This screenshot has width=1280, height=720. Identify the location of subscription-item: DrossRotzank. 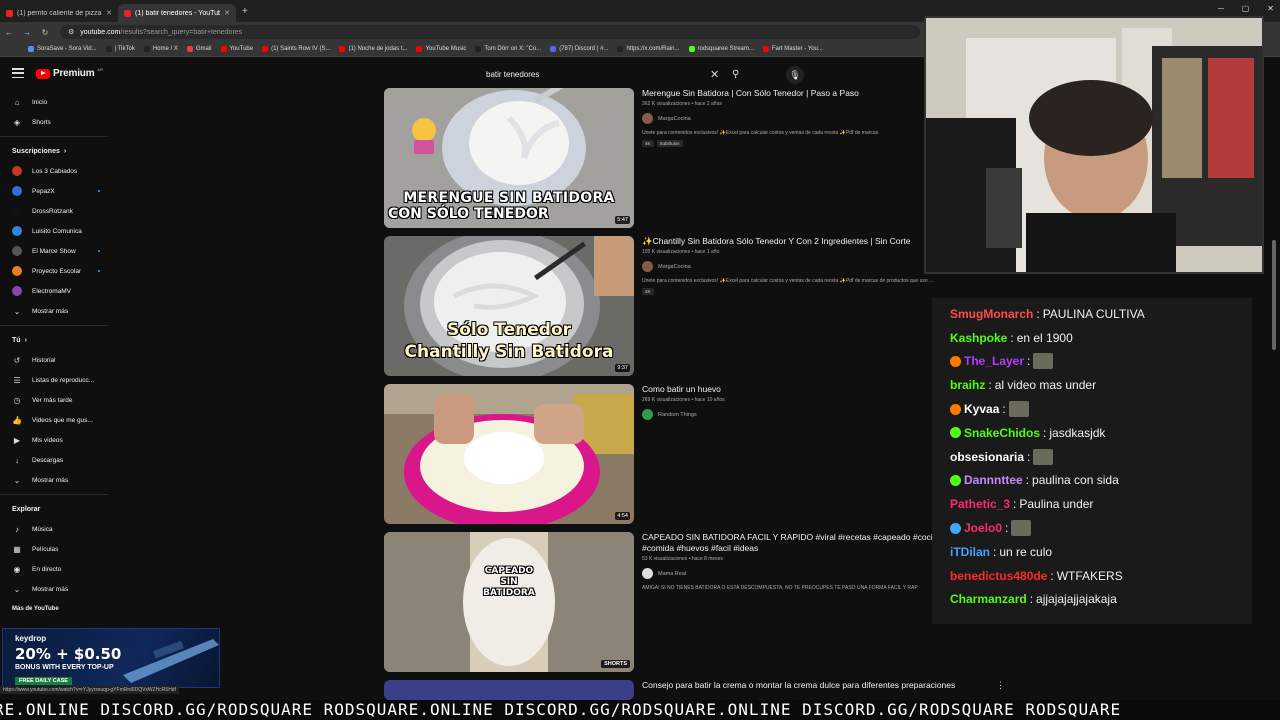
(58, 211).